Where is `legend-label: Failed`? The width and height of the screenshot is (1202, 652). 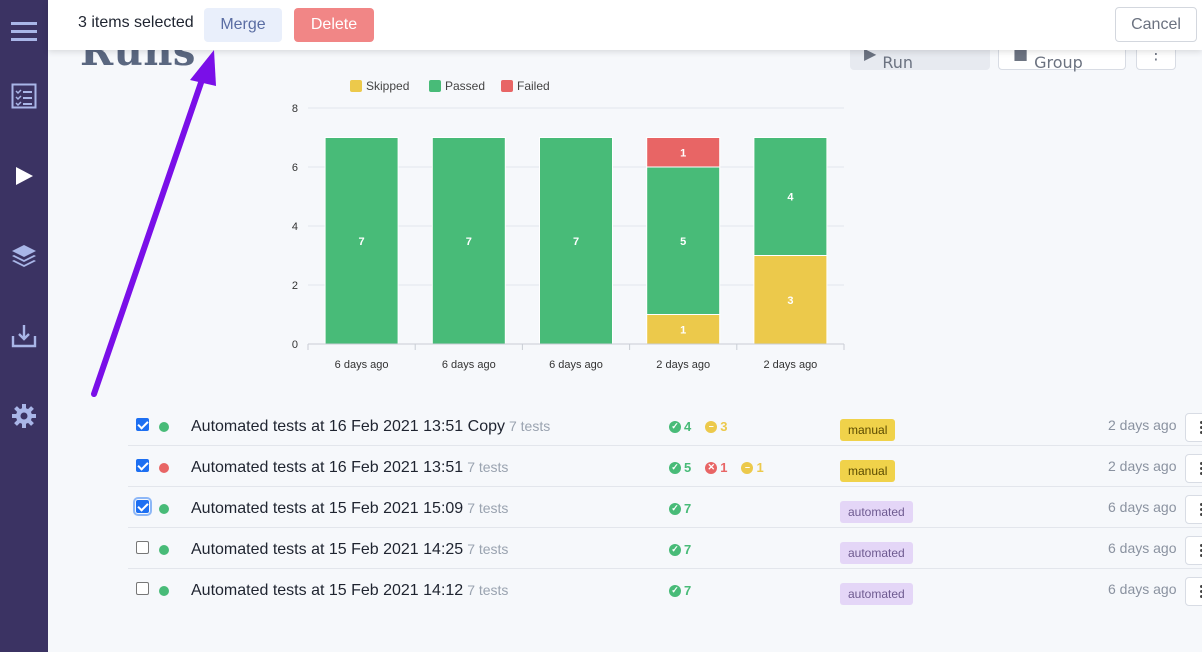
legend-label: Failed is located at coordinates (533, 86).